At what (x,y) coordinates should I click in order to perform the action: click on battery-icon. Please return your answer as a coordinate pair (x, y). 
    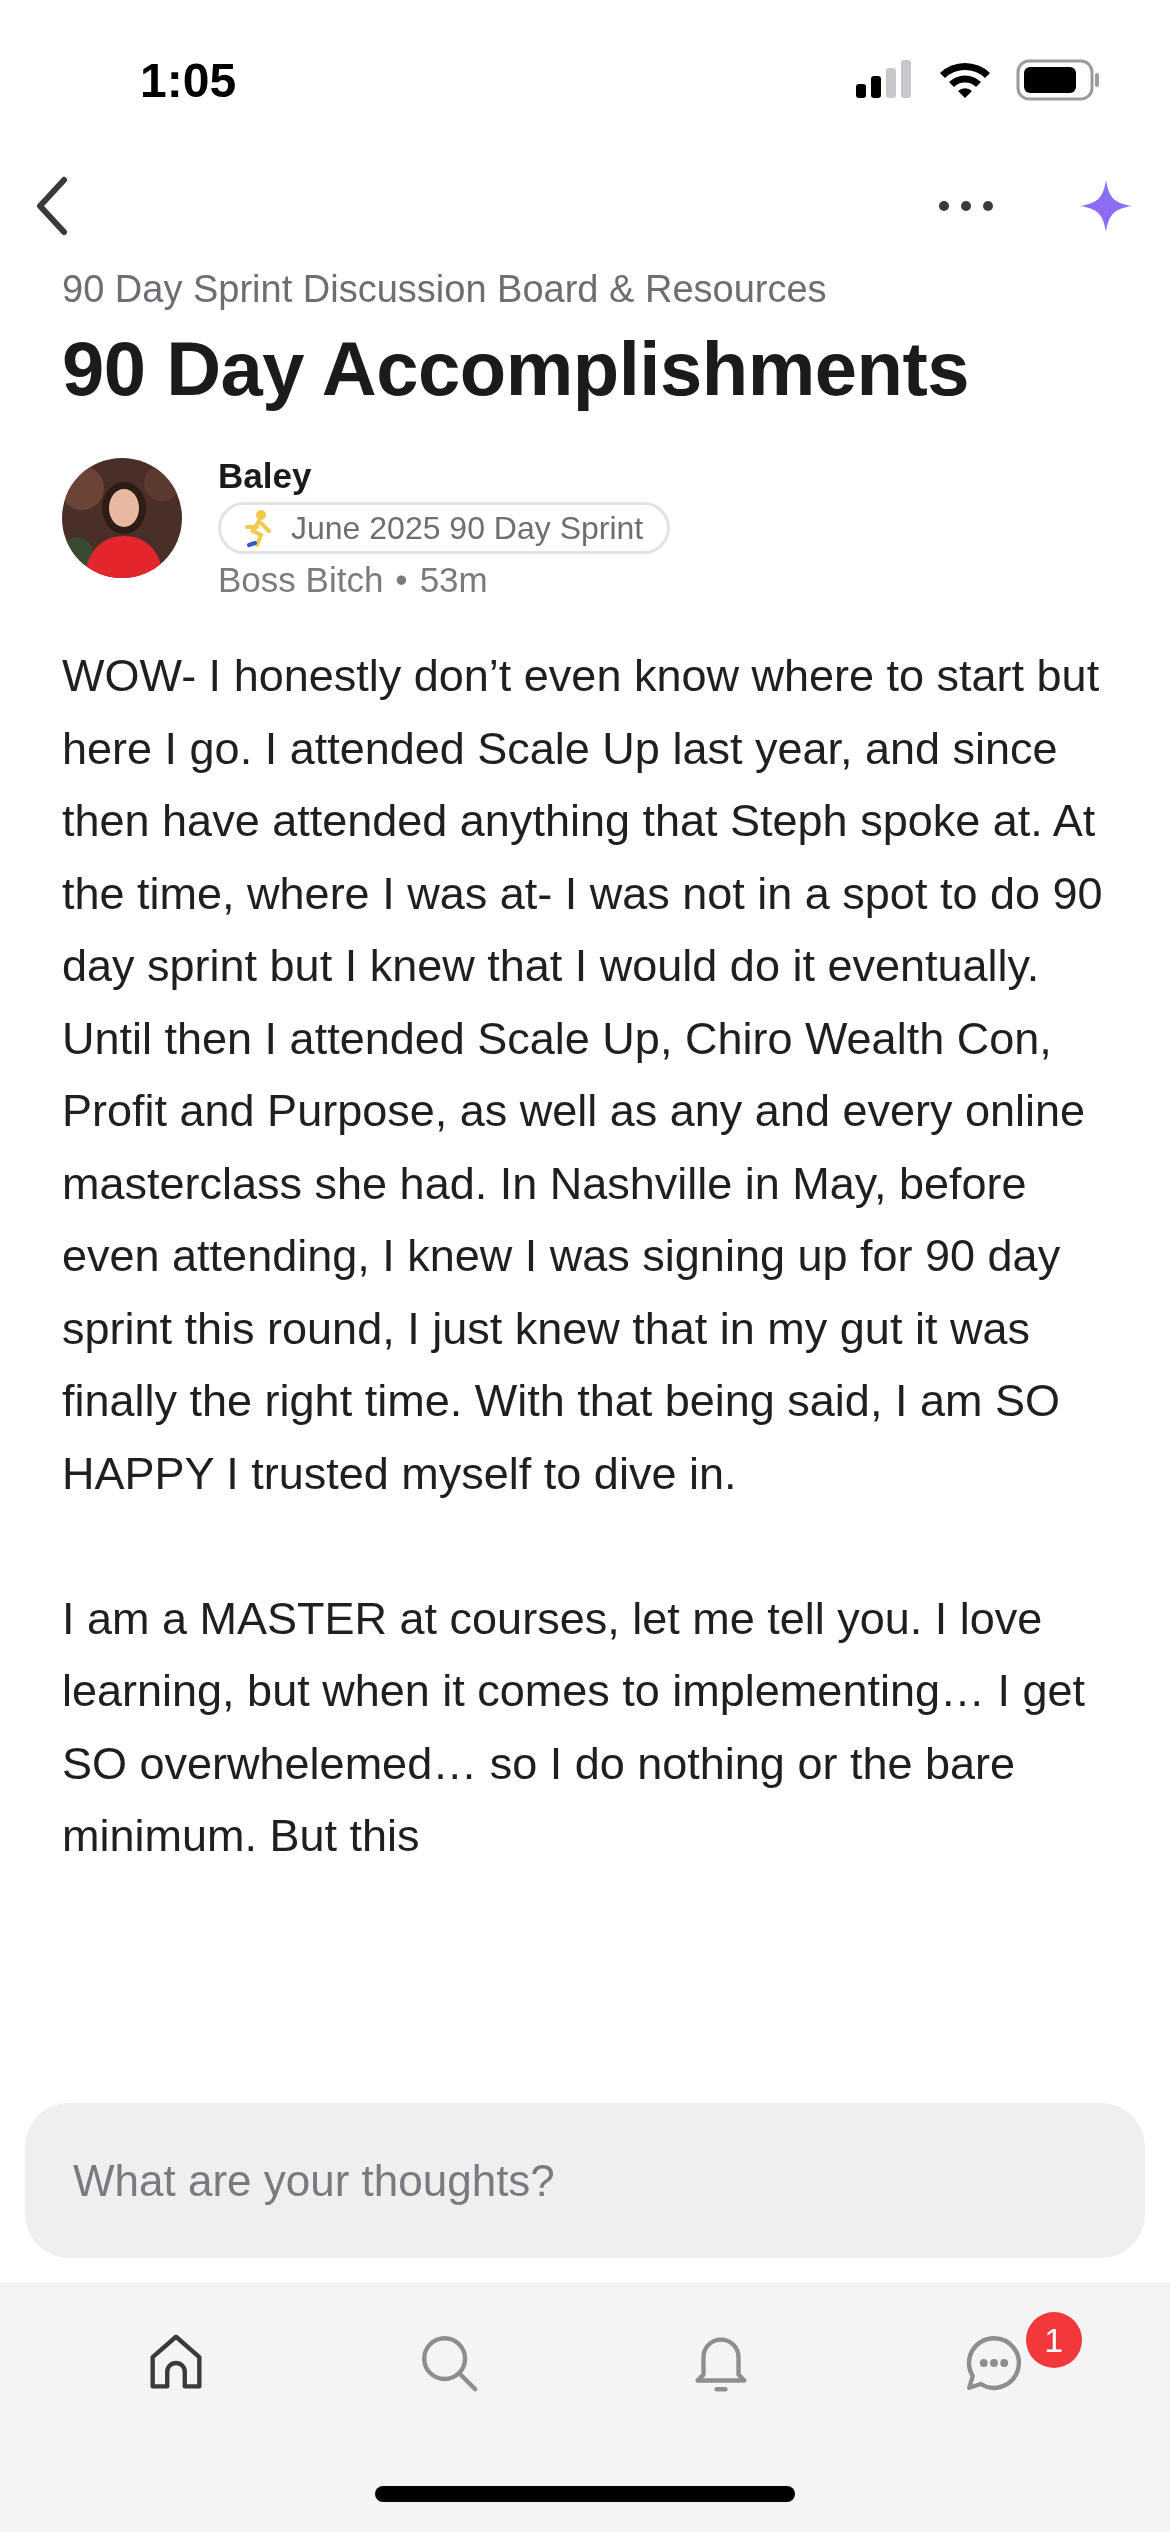
    Looking at the image, I should click on (1058, 80).